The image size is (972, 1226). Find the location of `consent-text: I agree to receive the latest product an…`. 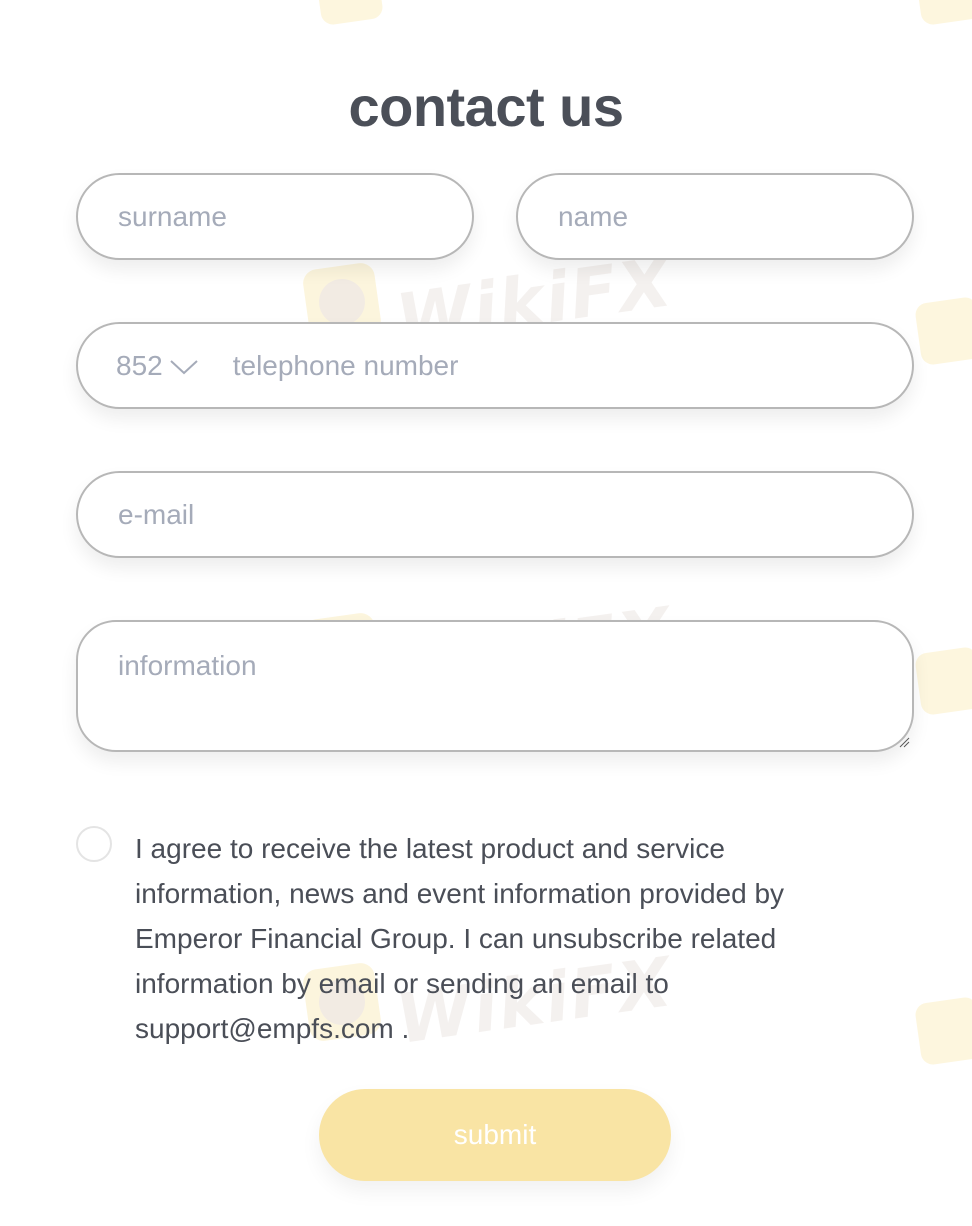

consent-text: I agree to receive the latest product an… is located at coordinates (460, 938).